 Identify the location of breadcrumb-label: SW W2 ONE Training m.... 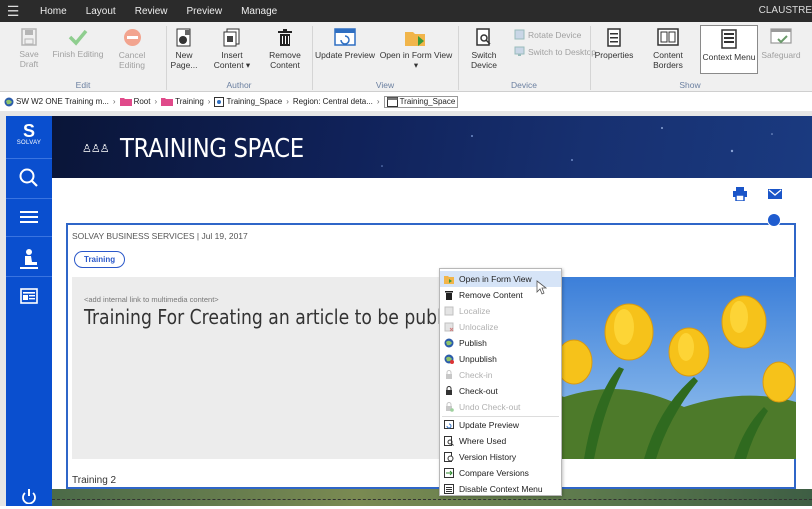
(62, 101).